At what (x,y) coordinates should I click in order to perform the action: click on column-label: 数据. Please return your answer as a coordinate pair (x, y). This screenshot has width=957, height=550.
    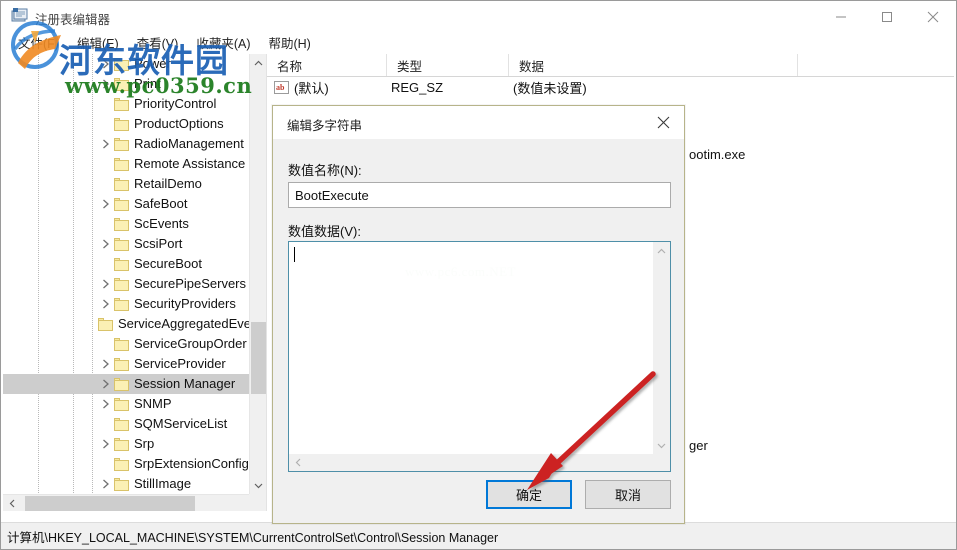
    Looking at the image, I should click on (532, 66).